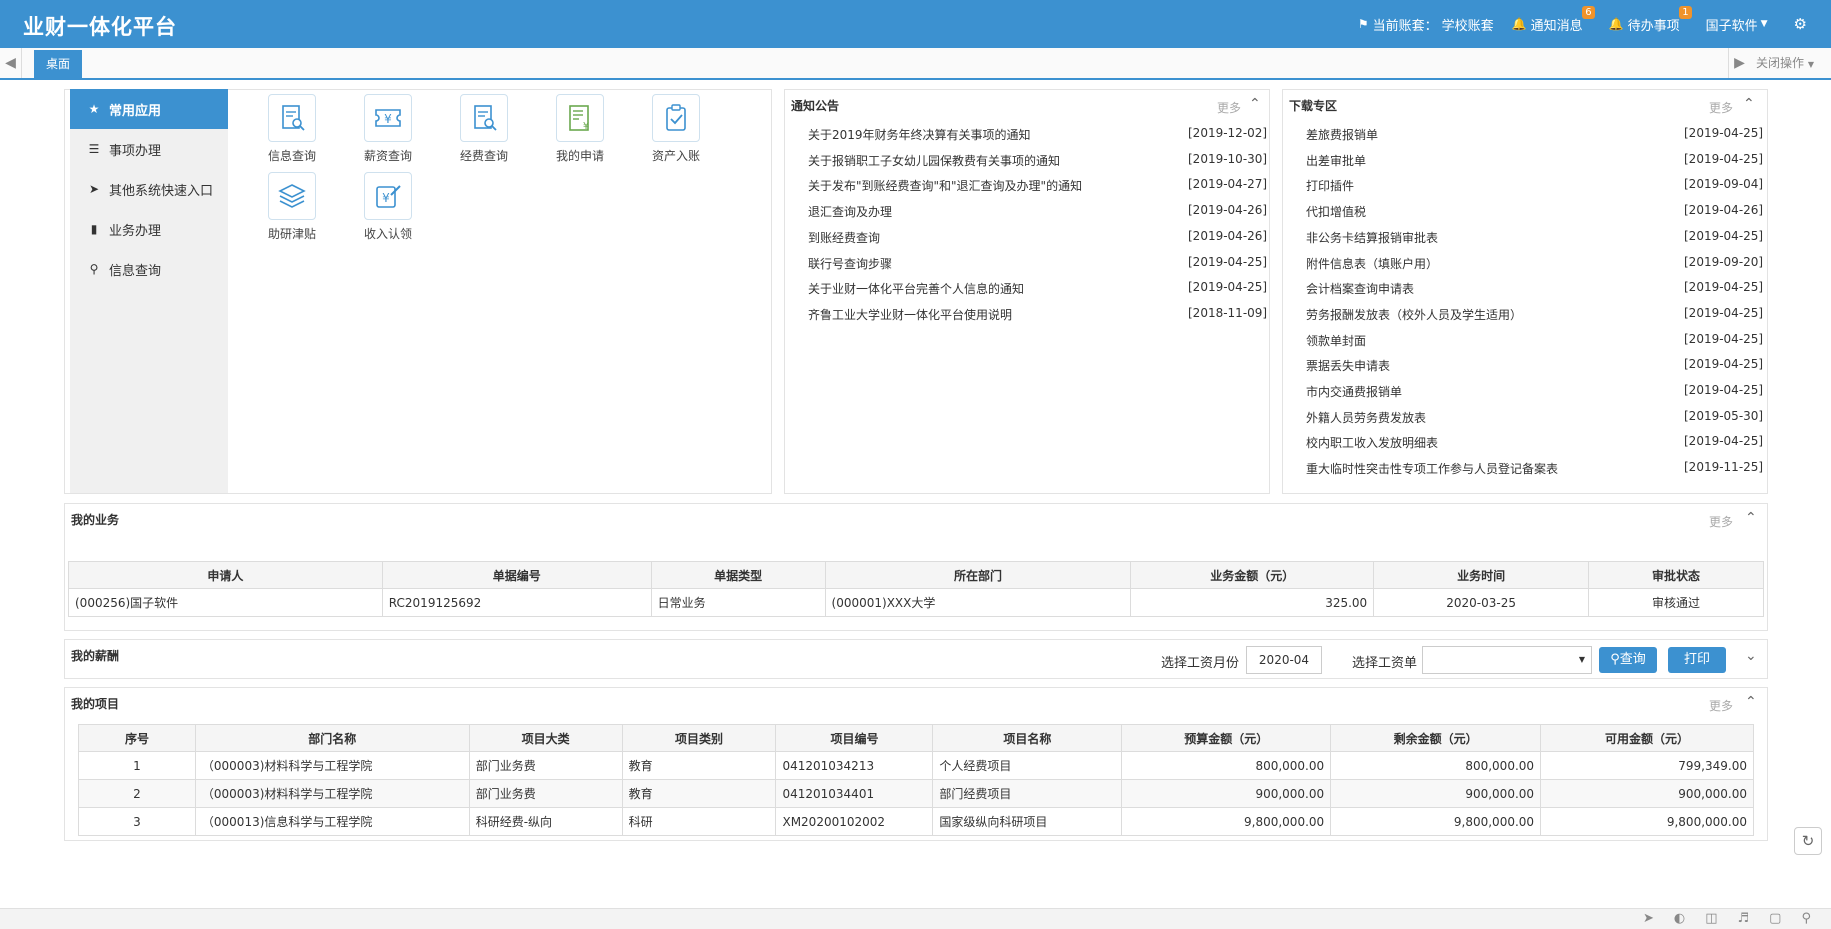 This screenshot has width=1831, height=929. I want to click on menu-common-apps: ★ 常用应用, so click(149, 109).